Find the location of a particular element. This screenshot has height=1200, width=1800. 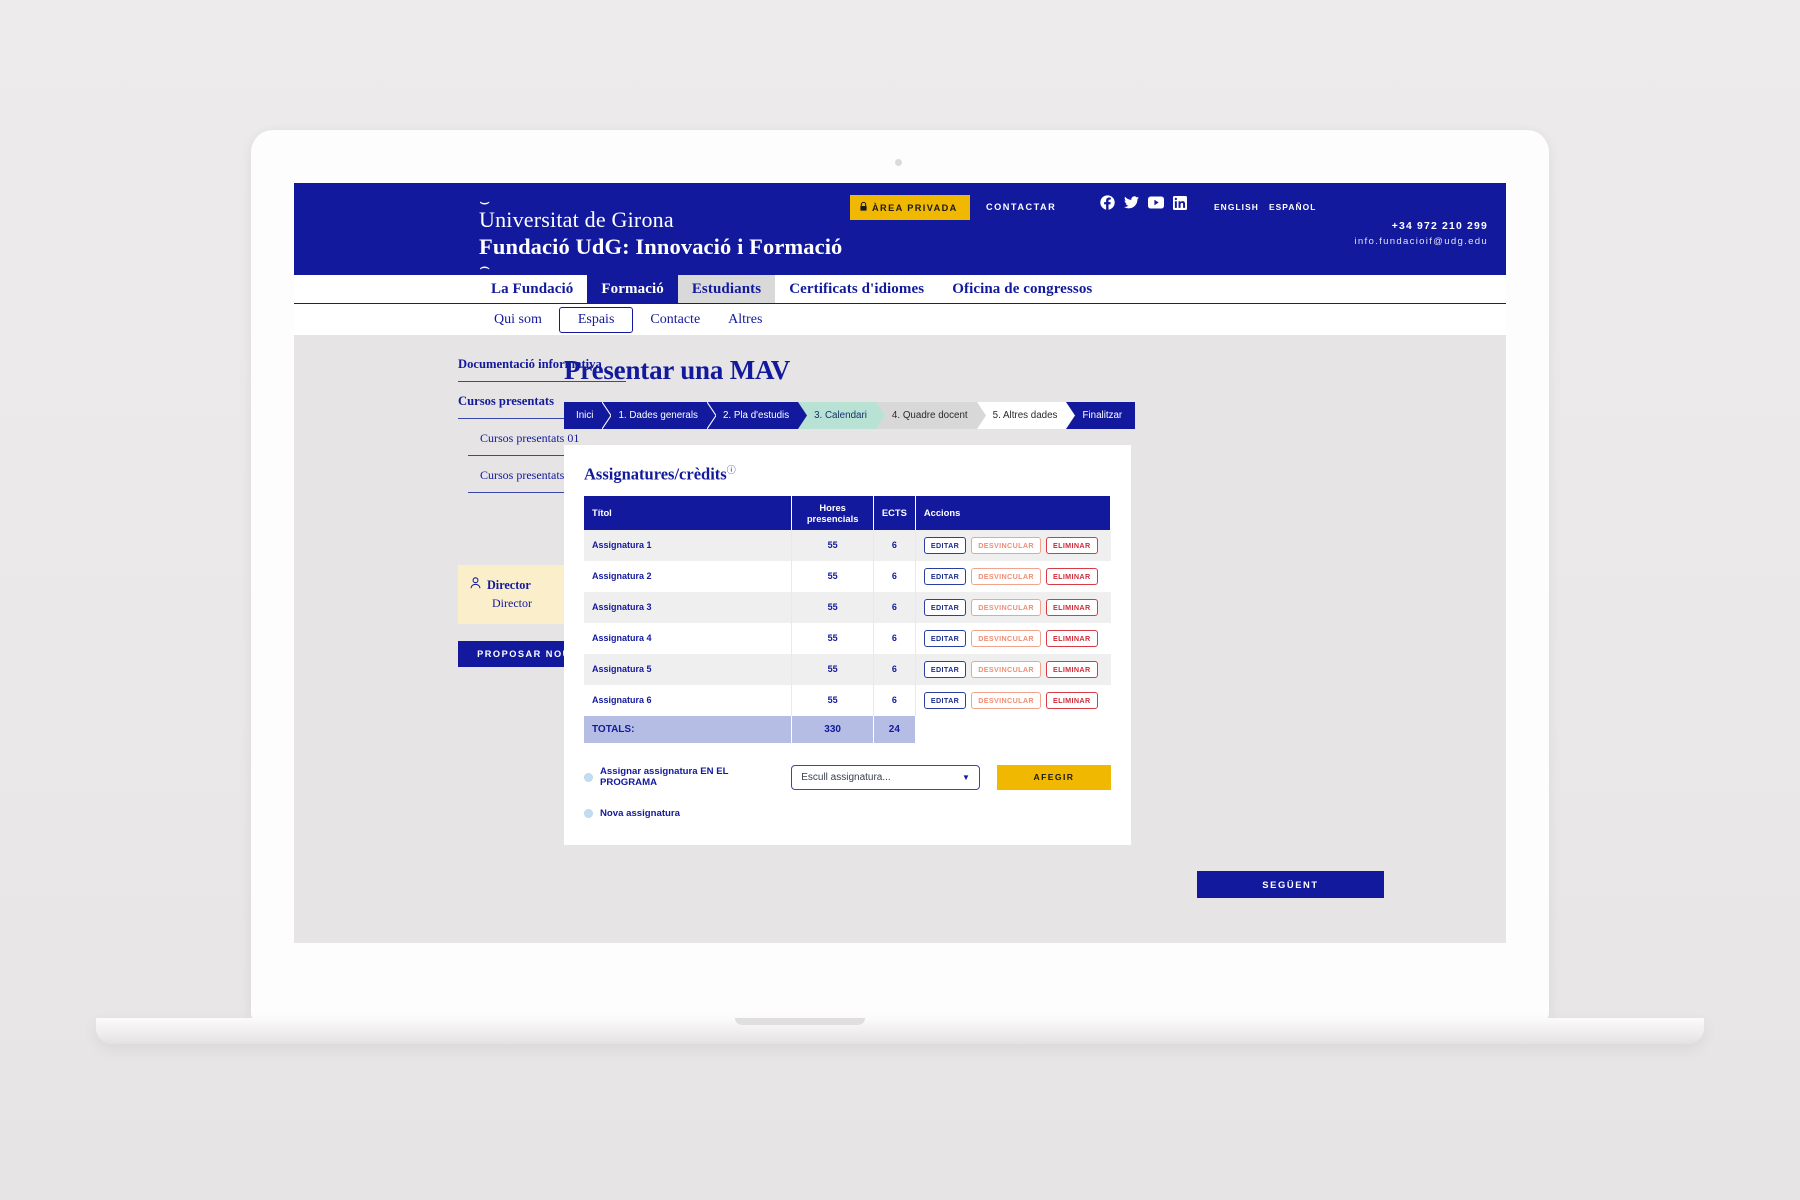

nav-item-la-fundacio: La Fundació is located at coordinates (532, 289).